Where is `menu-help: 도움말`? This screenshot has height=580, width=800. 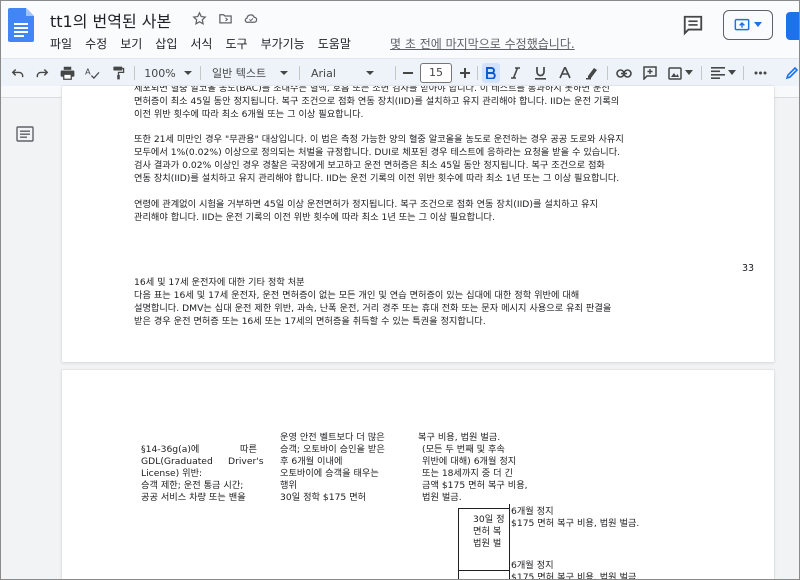
menu-help: 도움말 is located at coordinates (337, 43).